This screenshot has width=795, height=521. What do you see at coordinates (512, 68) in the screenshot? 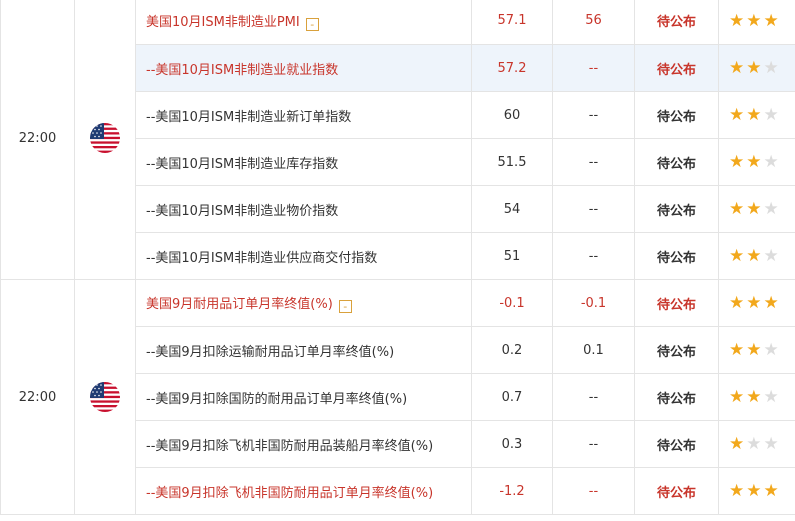
I see `actual-value: 57.2` at bounding box center [512, 68].